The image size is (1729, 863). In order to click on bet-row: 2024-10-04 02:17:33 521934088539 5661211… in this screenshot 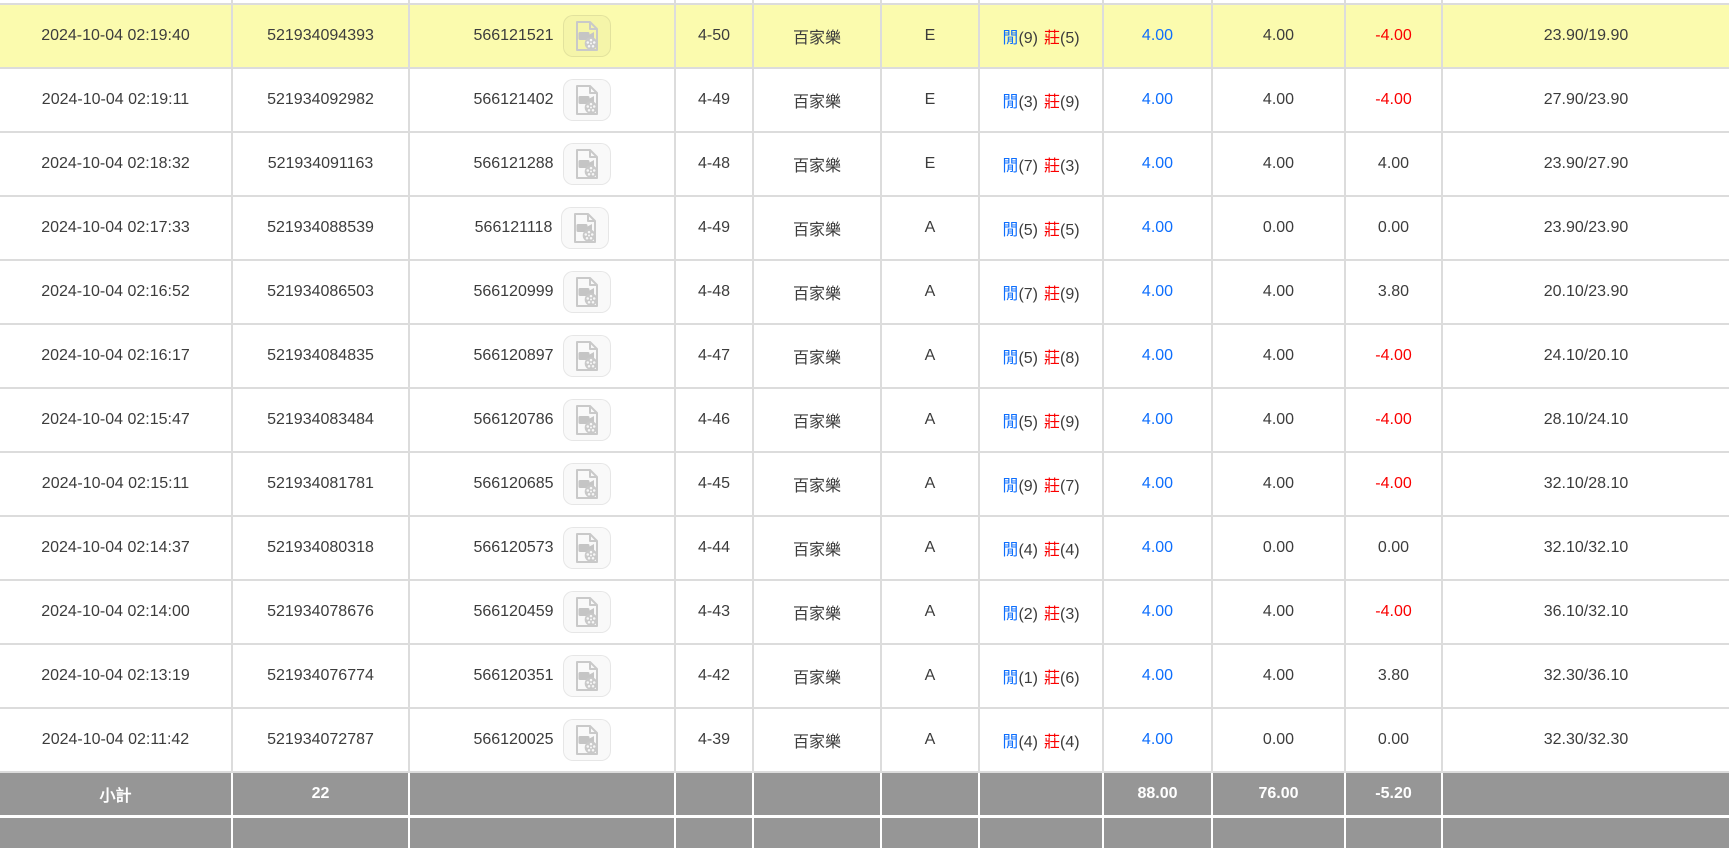, I will do `click(864, 229)`.